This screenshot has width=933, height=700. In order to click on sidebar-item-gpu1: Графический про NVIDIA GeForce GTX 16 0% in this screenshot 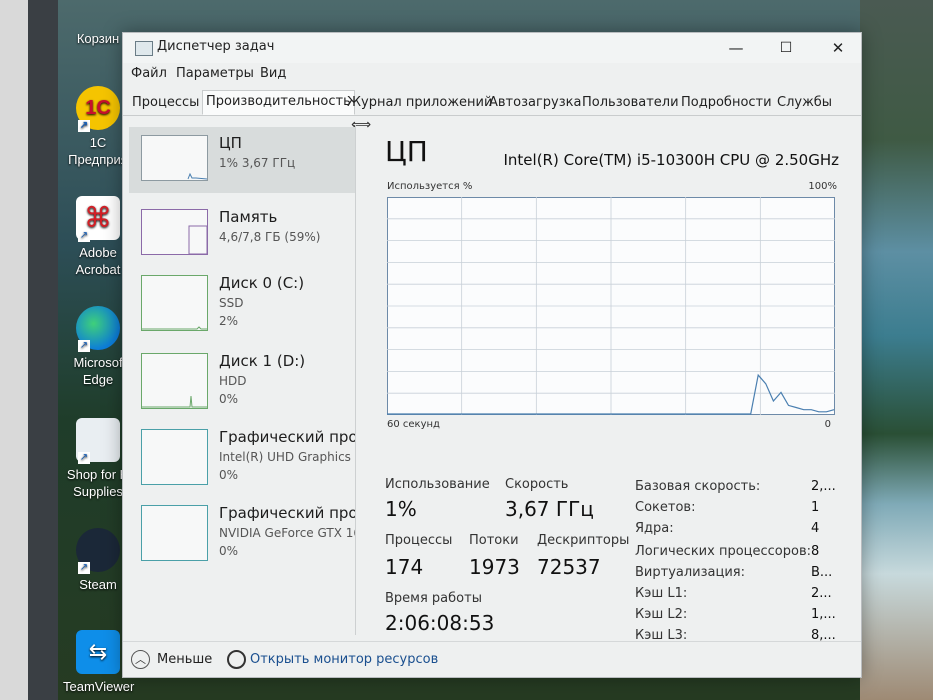, I will do `click(242, 535)`.